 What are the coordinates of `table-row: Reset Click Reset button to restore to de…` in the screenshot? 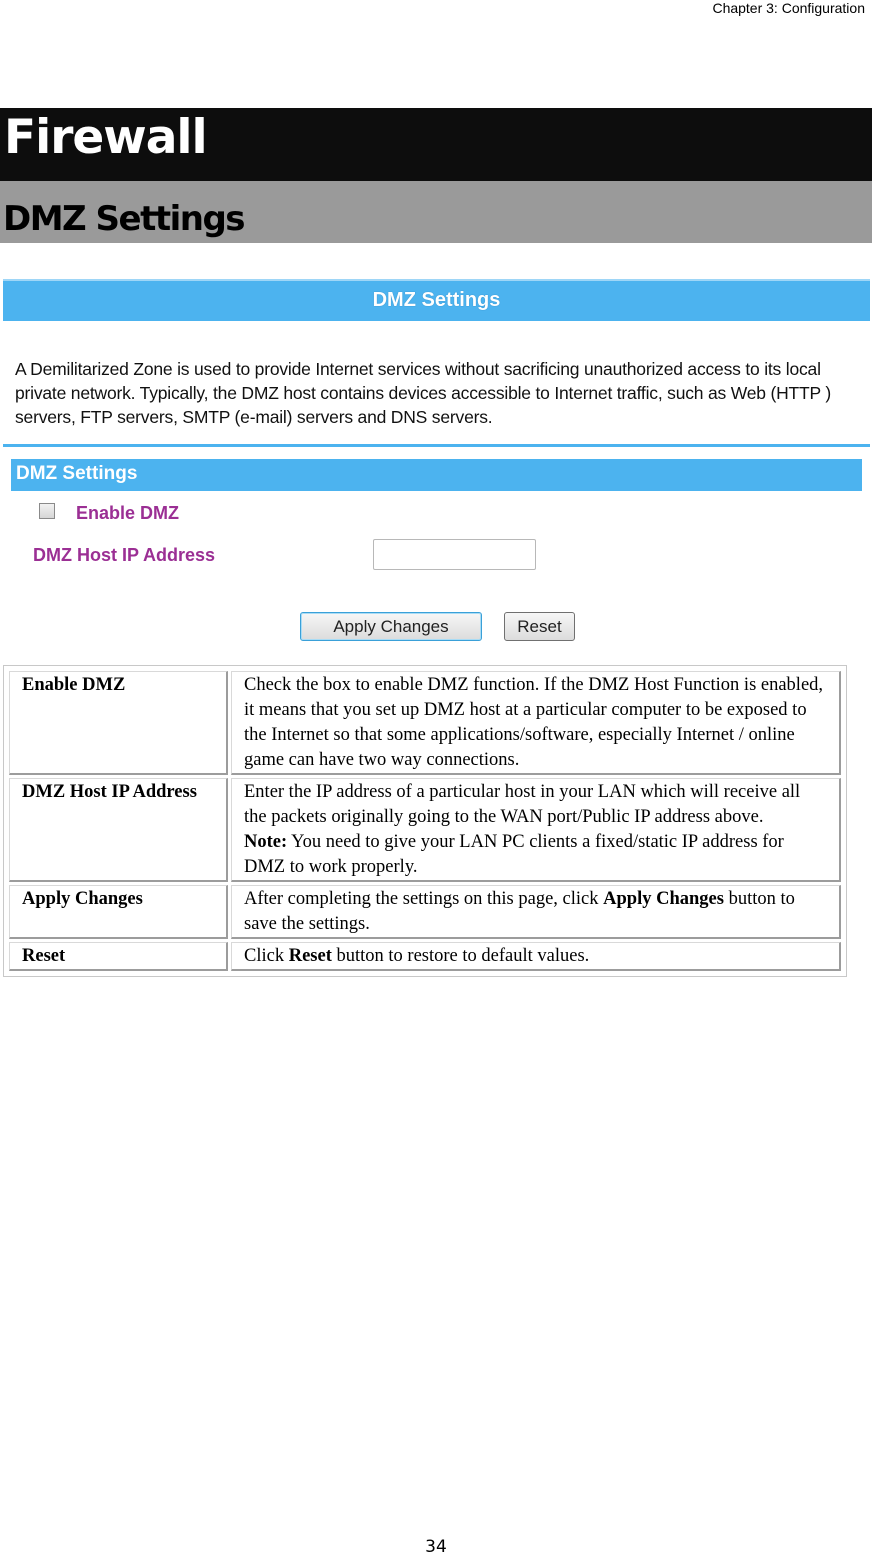 It's located at (425, 956).